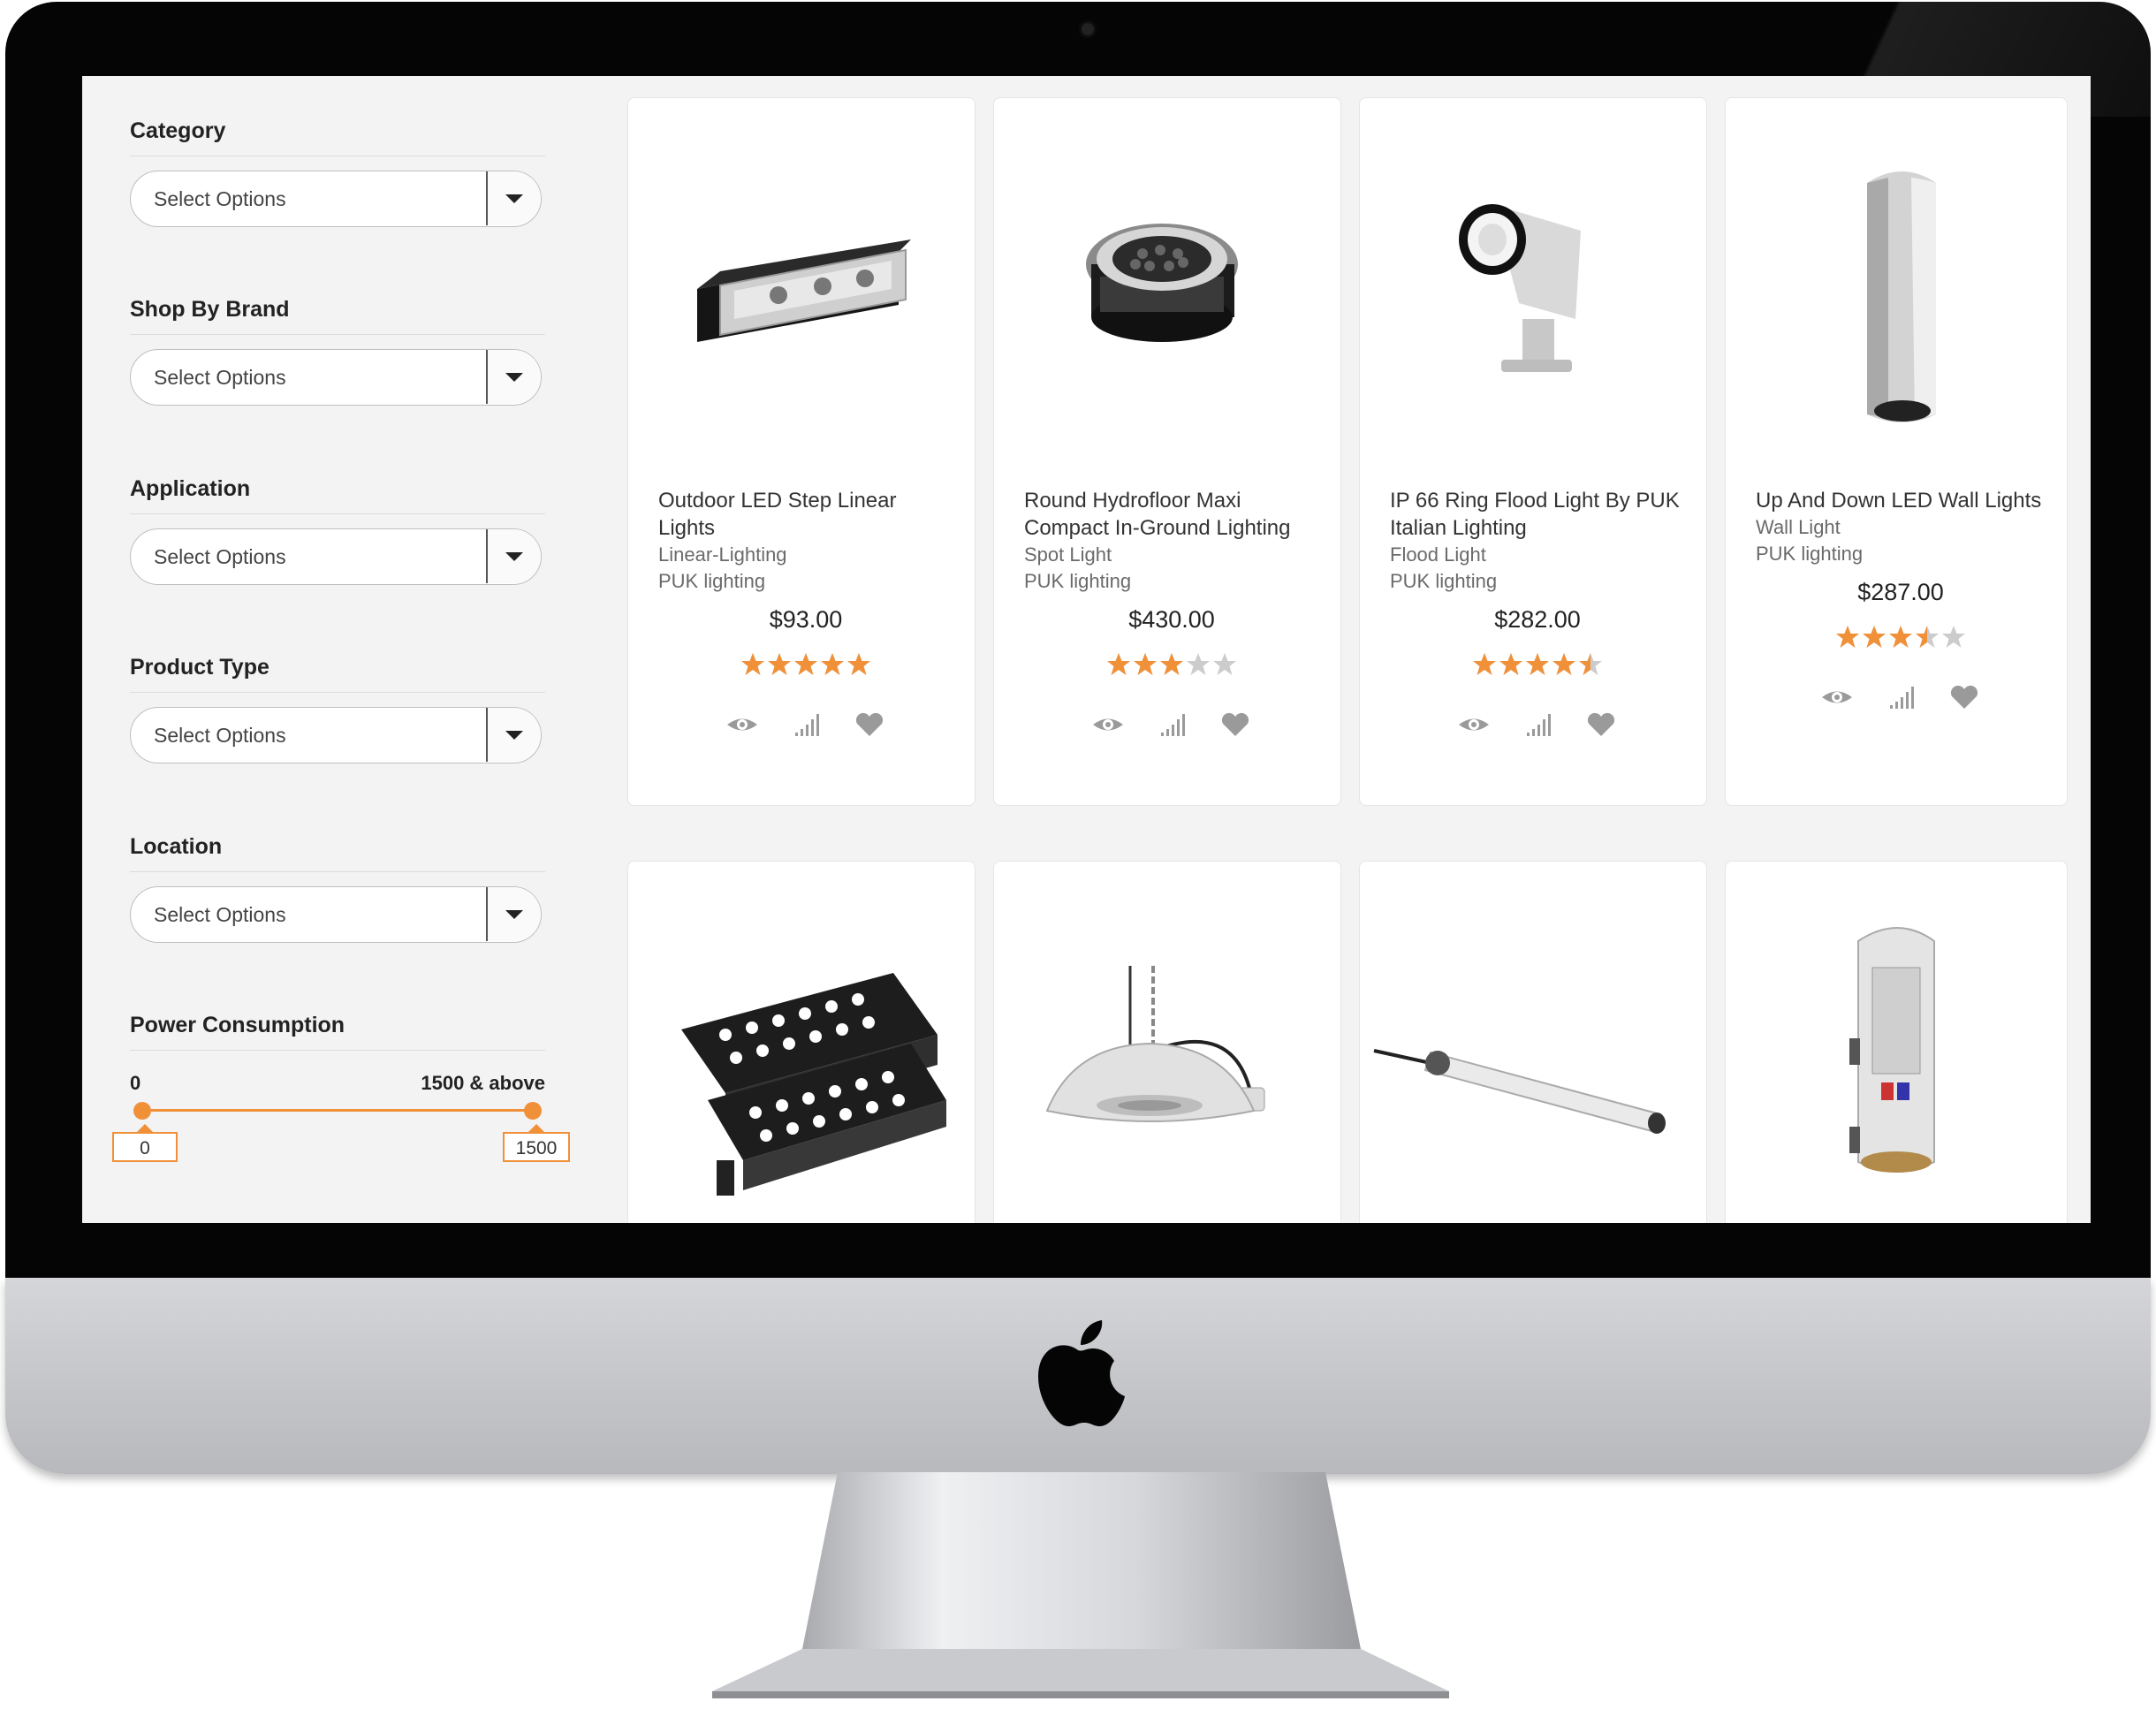  I want to click on range-max-value: 1500, so click(536, 1143).